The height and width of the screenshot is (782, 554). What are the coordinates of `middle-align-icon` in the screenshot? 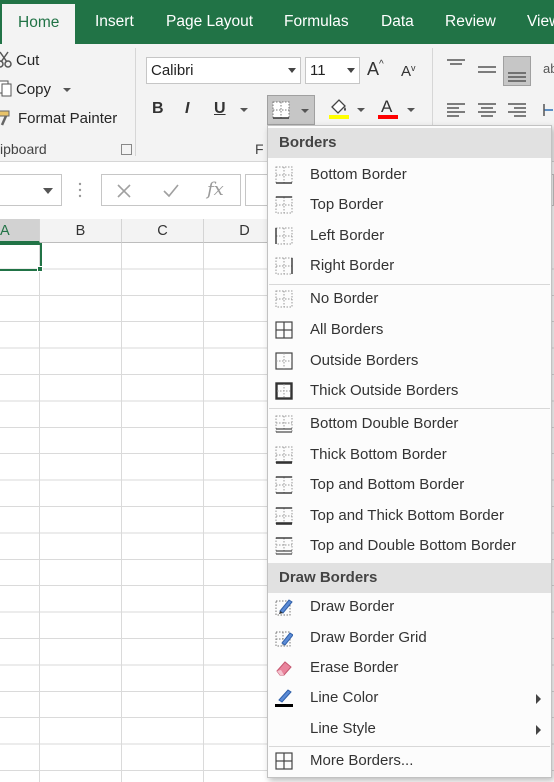 It's located at (487, 71).